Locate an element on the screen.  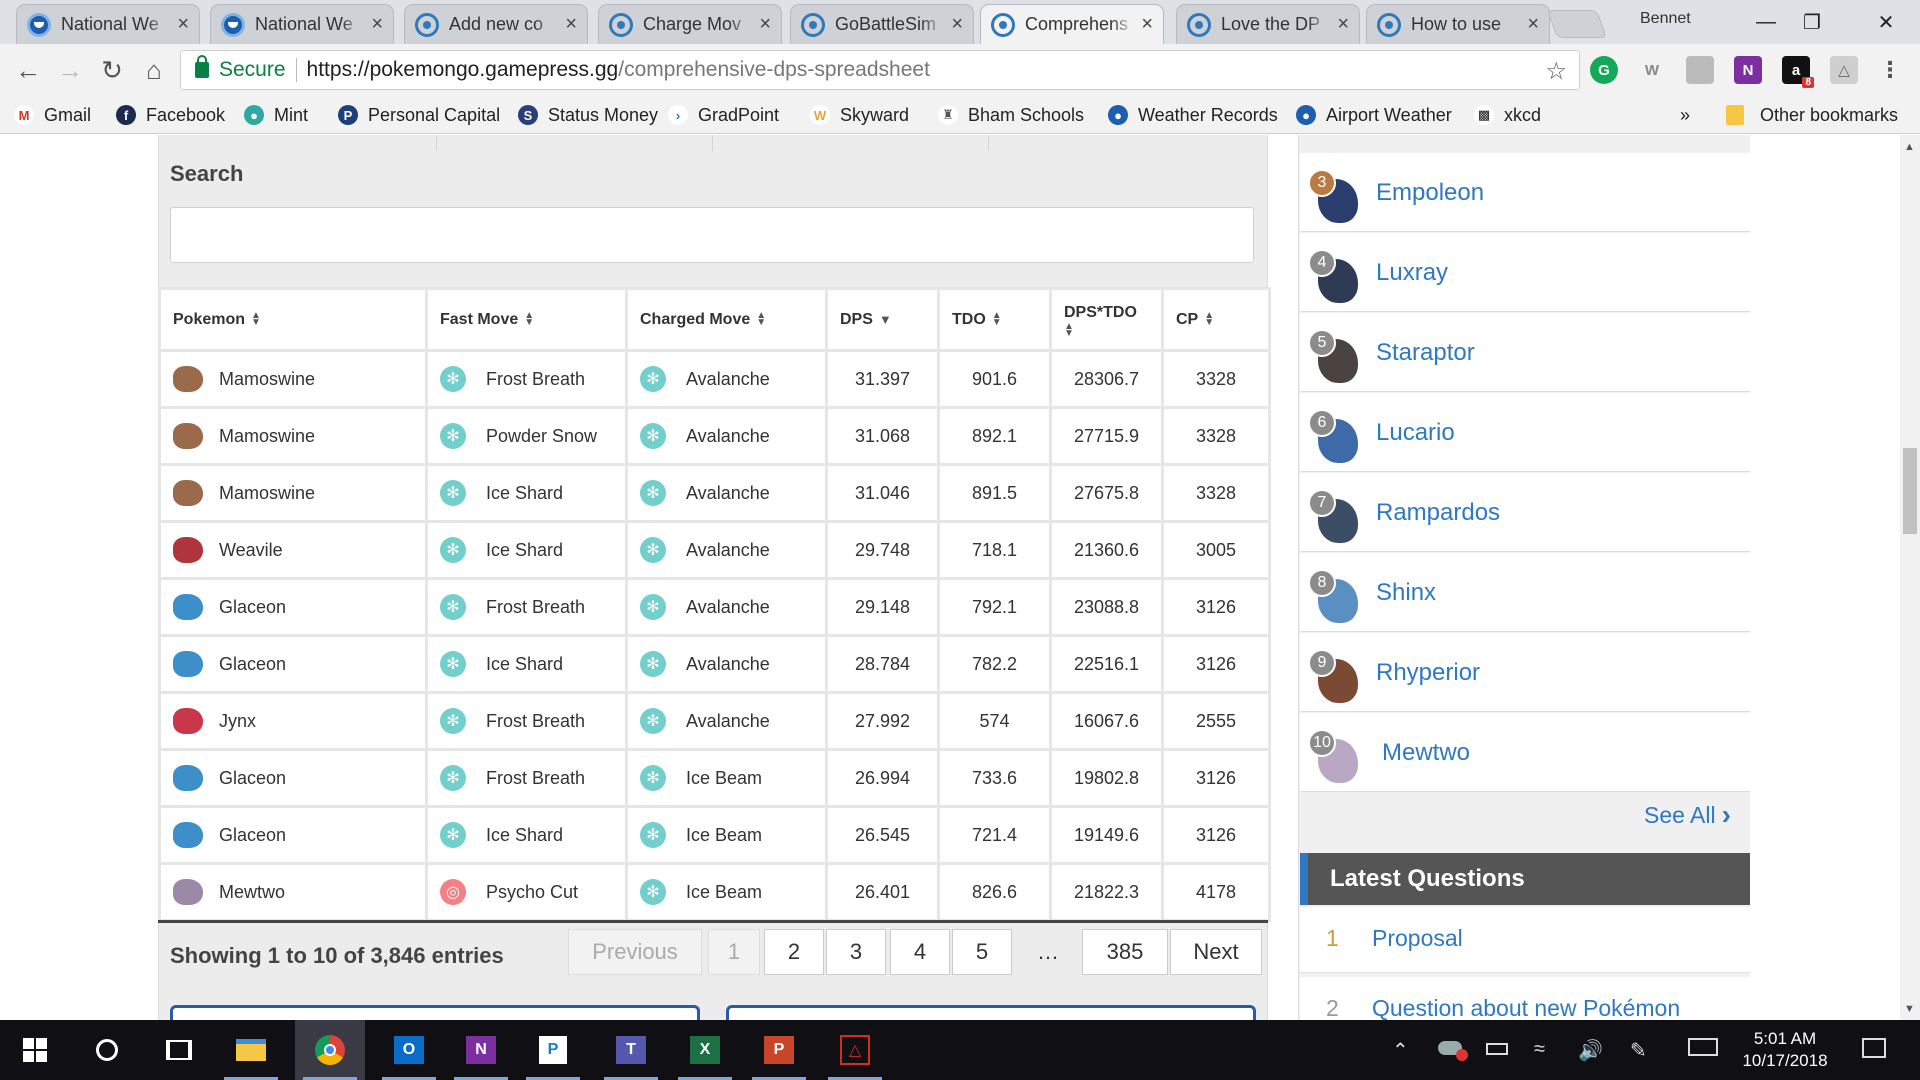
bookmark-item: W Skyward is located at coordinates (859, 115).